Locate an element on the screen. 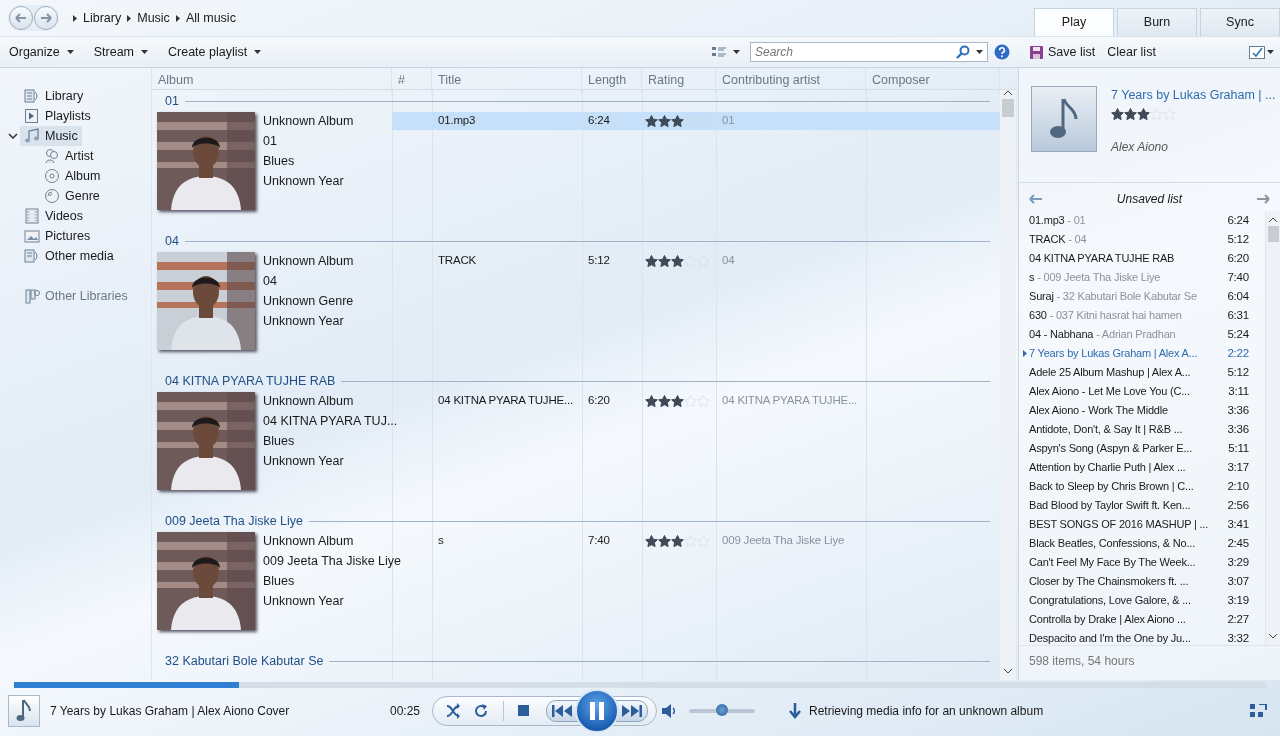  speaker-icon is located at coordinates (669, 711).